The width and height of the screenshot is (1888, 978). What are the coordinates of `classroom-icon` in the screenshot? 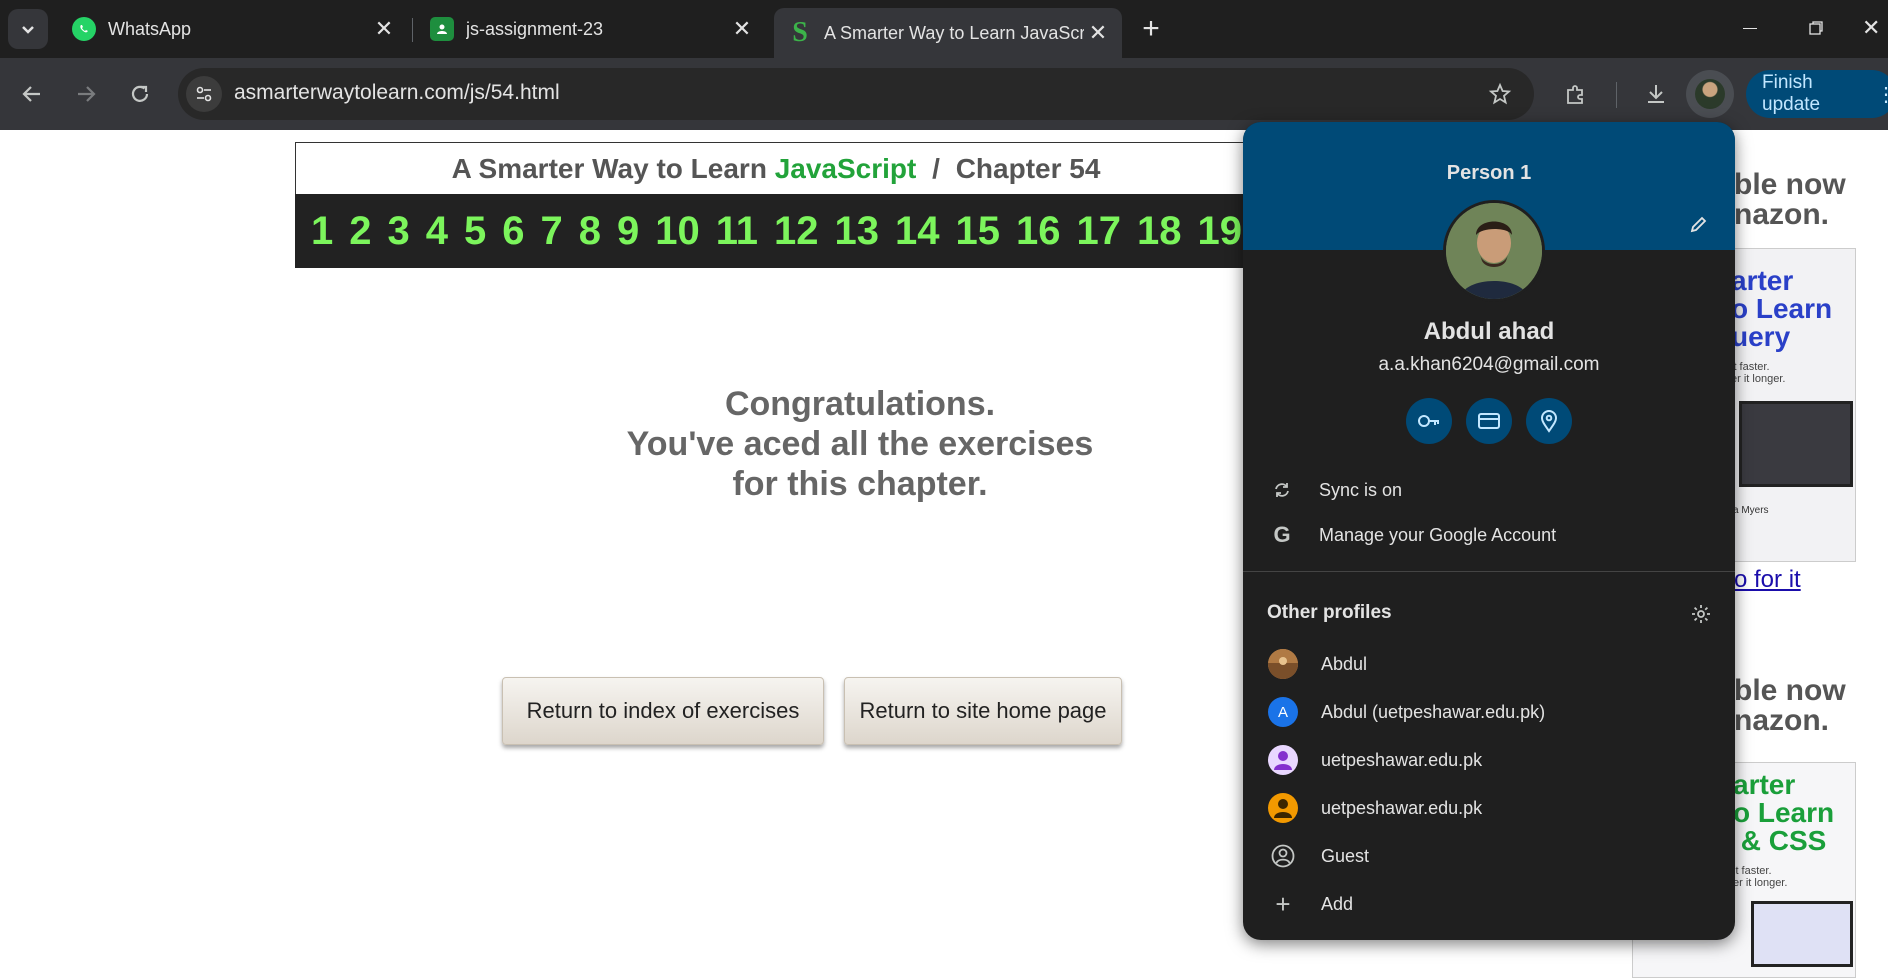 It's located at (442, 29).